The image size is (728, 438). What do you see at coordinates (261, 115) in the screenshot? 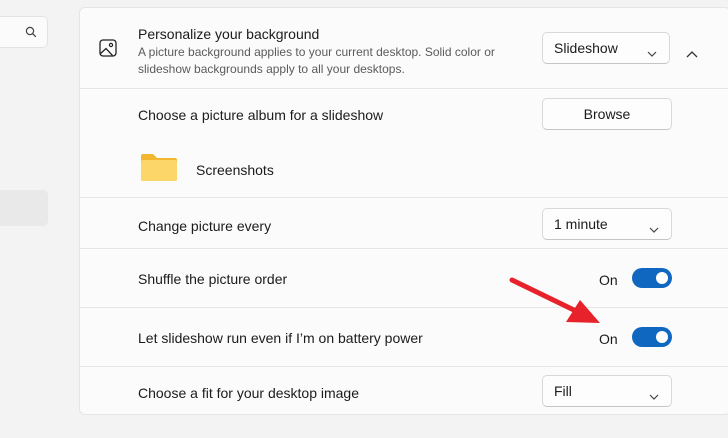
I see `album-label: Choose a picture album for a slideshow` at bounding box center [261, 115].